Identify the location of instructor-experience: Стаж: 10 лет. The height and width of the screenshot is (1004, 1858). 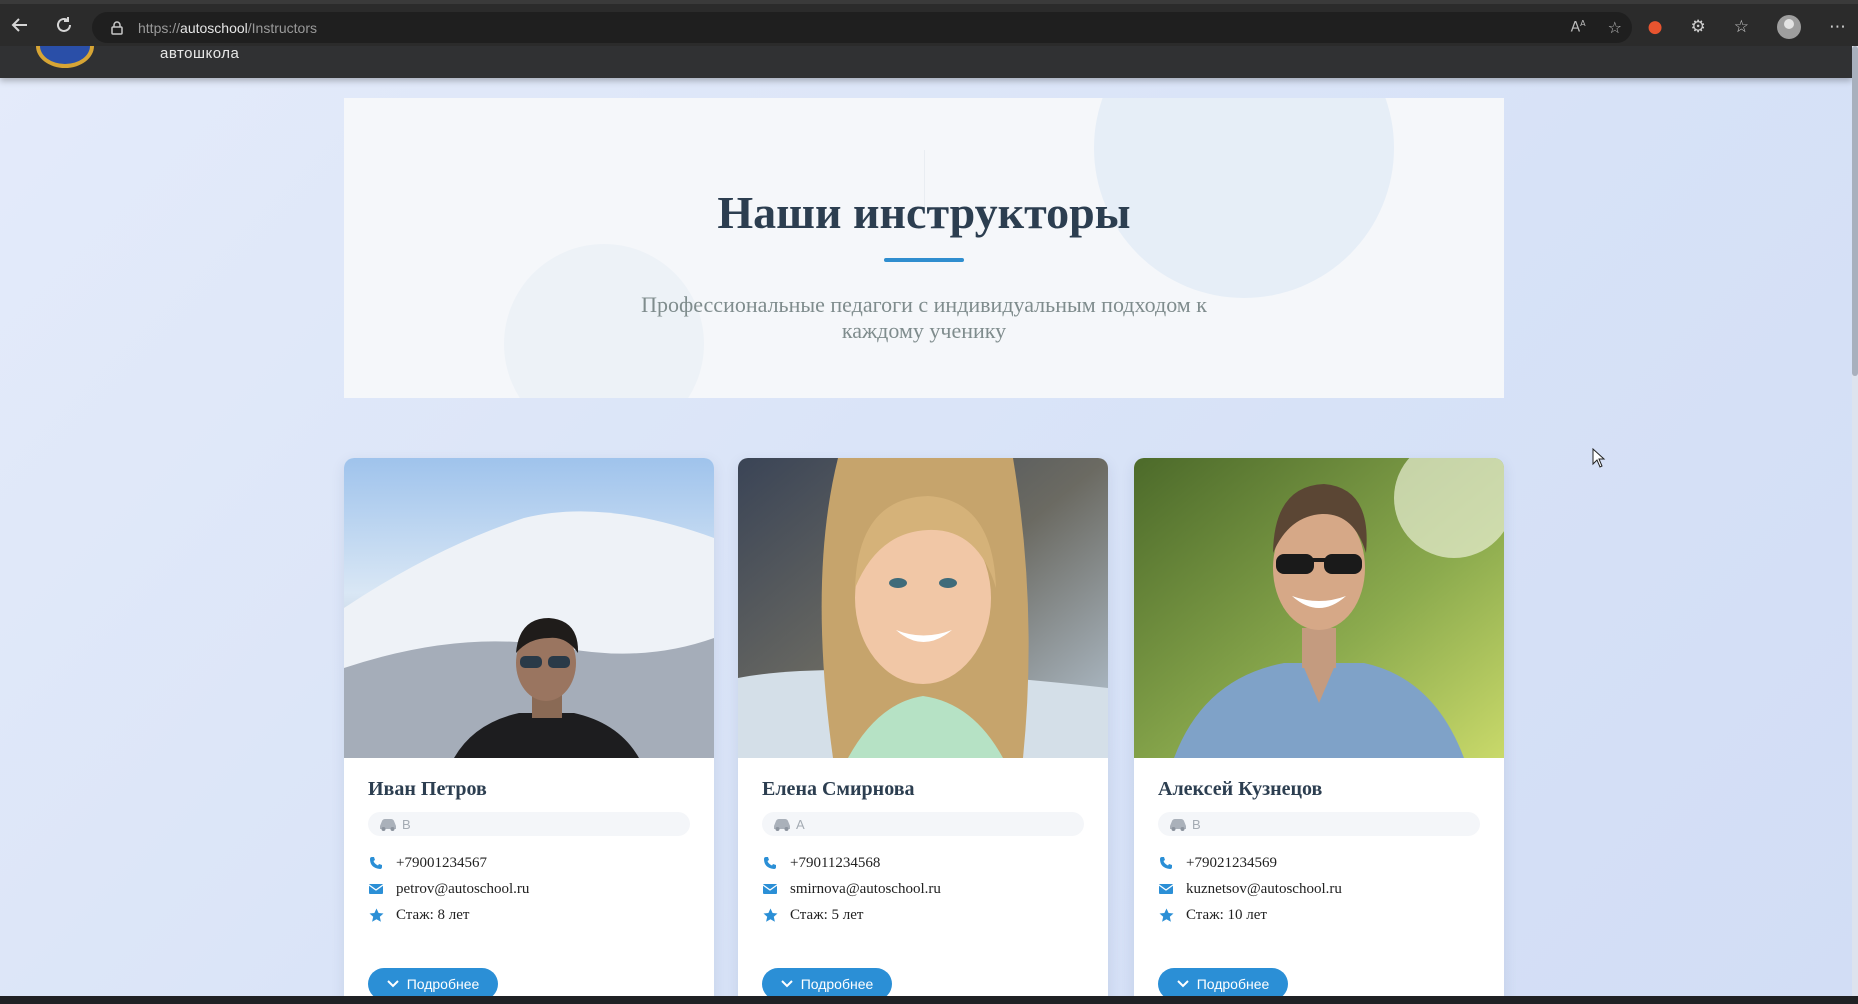
(1226, 914).